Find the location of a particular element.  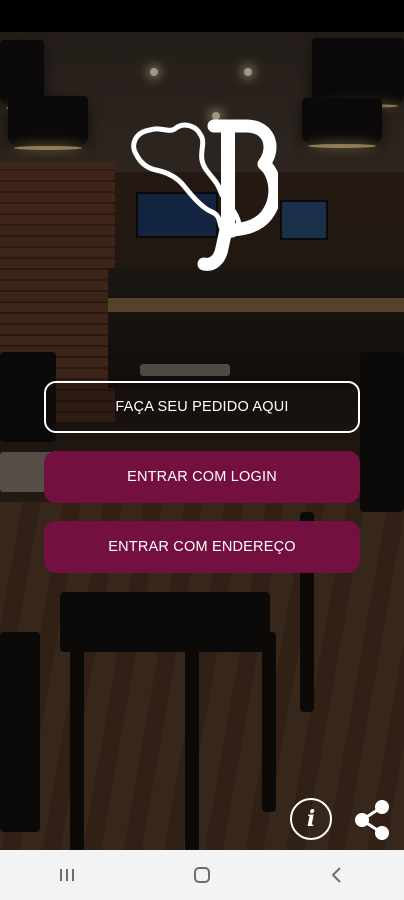

order-here-button: FAÇA SEU PEDIDO AQUI is located at coordinates (202, 407).